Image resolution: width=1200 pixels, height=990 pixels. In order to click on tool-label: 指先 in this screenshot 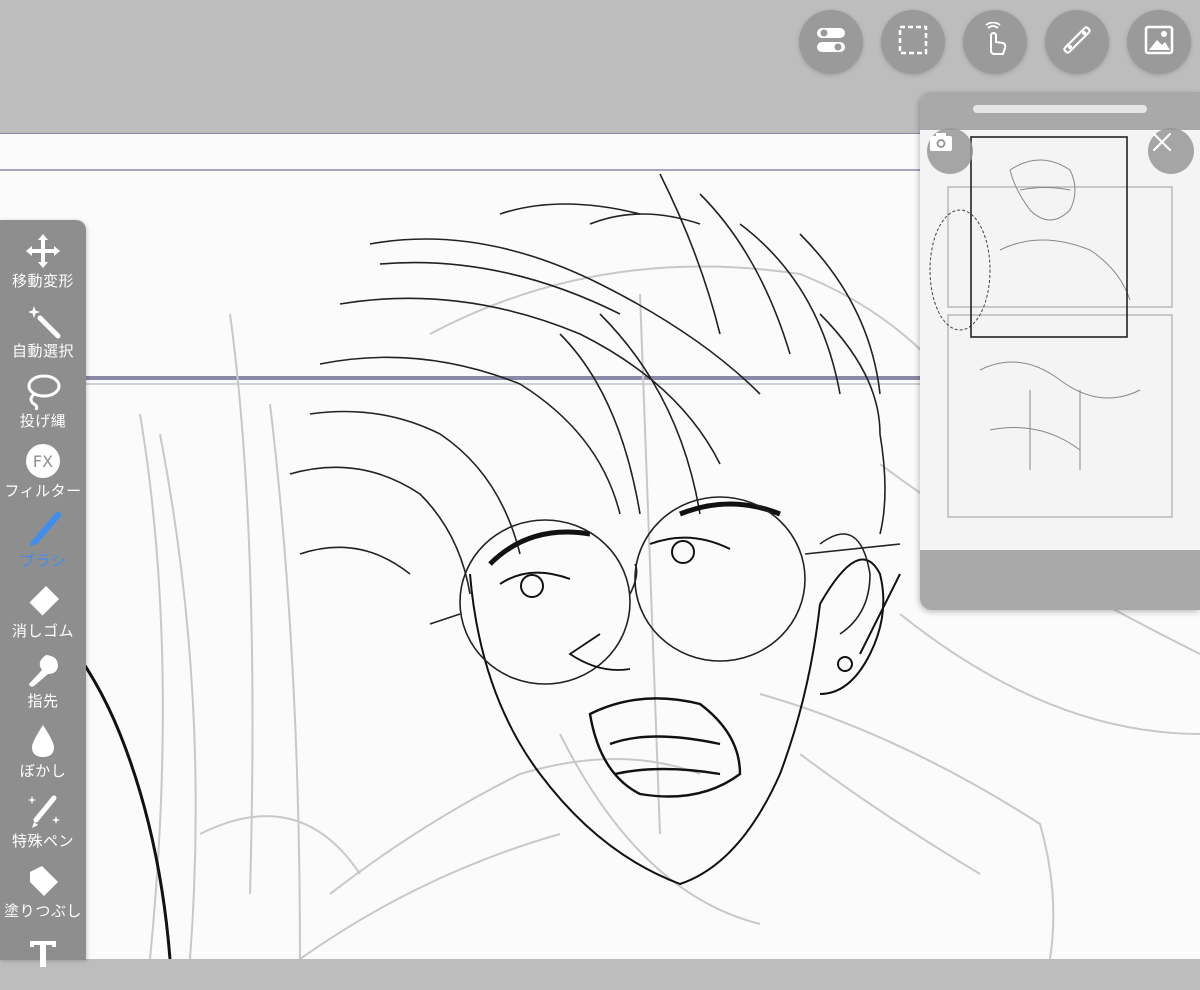, I will do `click(43, 701)`.